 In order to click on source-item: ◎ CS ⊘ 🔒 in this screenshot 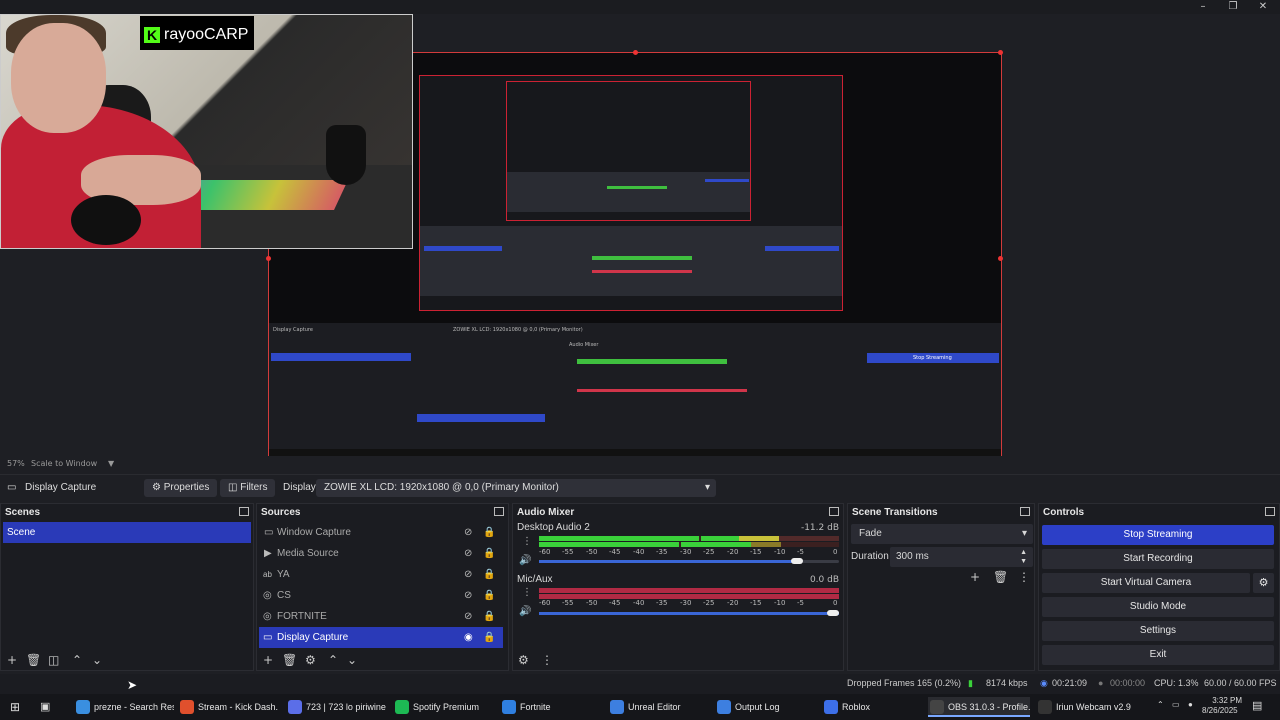, I will do `click(381, 595)`.